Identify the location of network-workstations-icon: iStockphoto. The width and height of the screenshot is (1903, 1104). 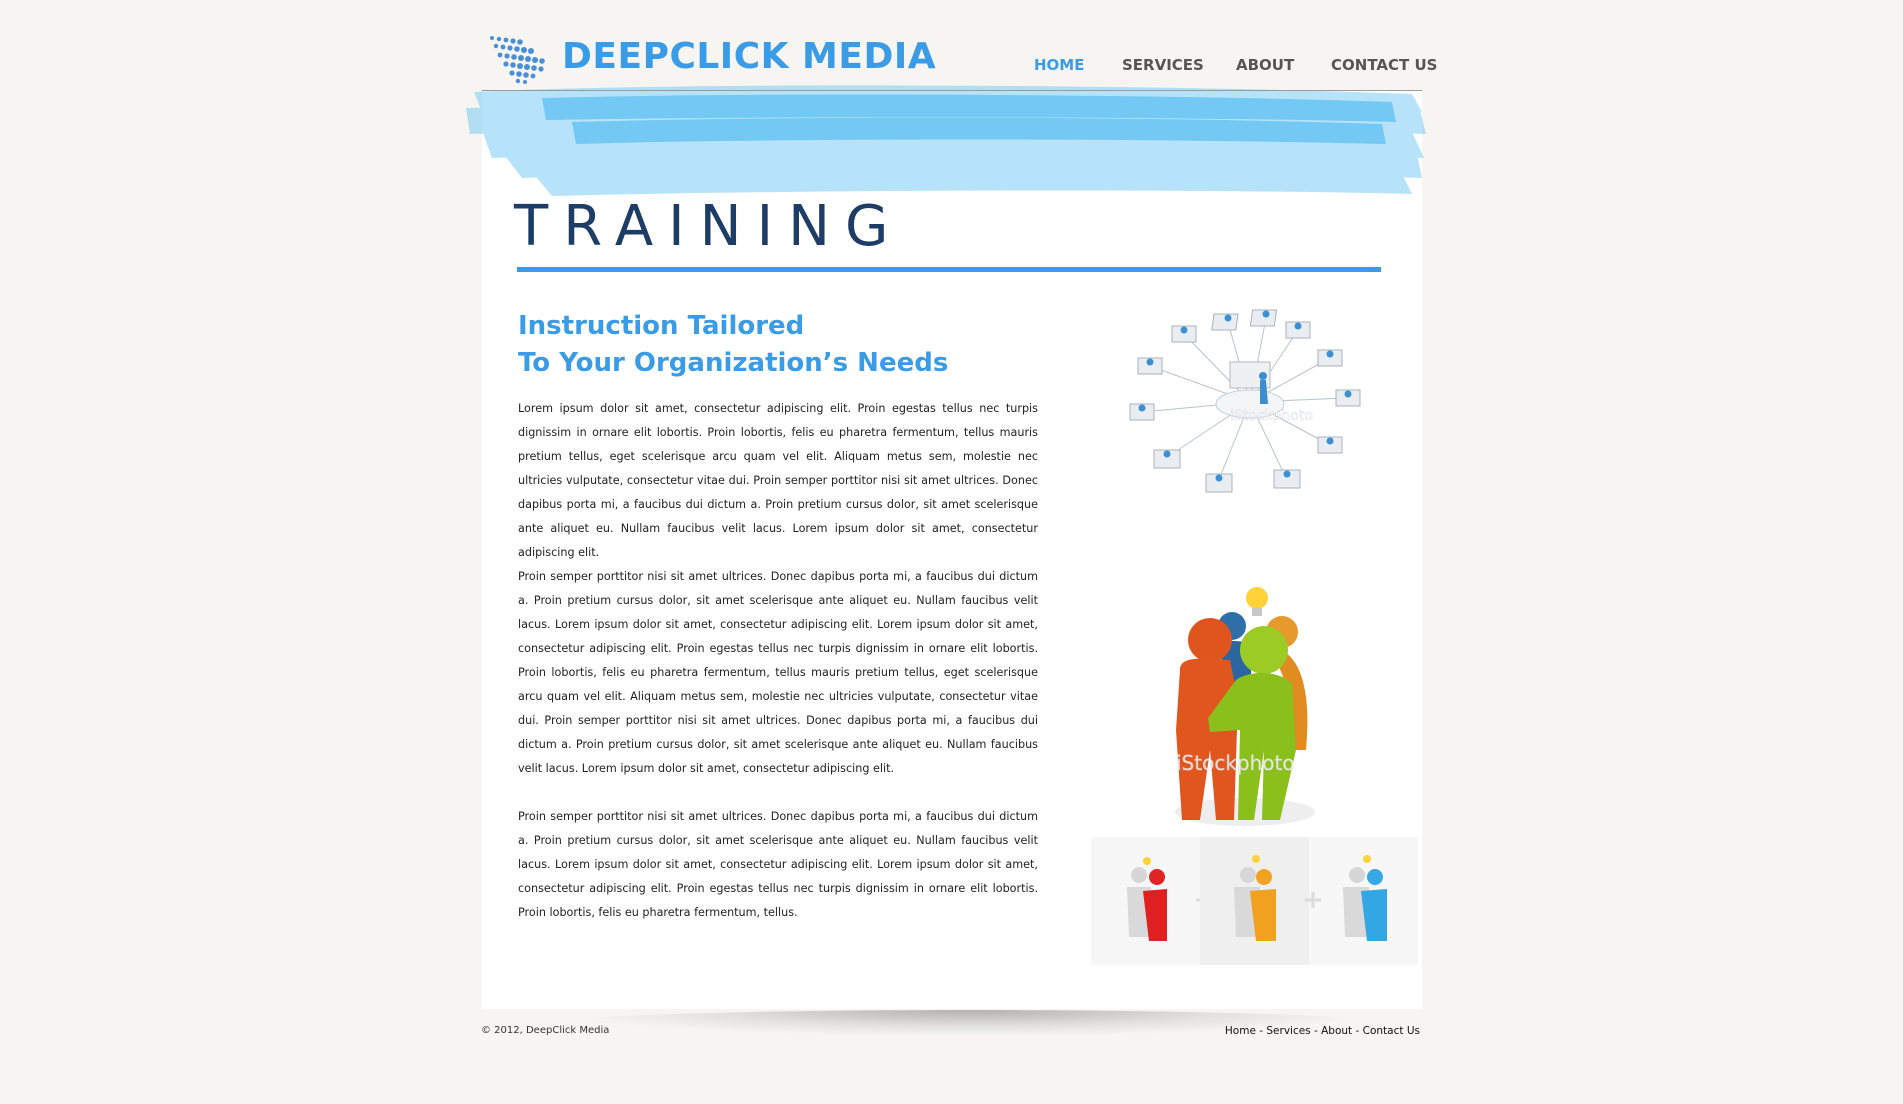
(1245, 401).